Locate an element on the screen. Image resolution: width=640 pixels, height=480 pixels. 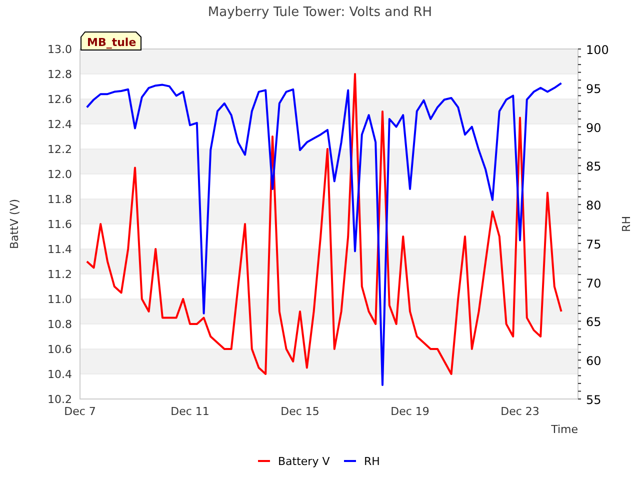
axis-tick-label: 12.6 is located at coordinates (60, 99).